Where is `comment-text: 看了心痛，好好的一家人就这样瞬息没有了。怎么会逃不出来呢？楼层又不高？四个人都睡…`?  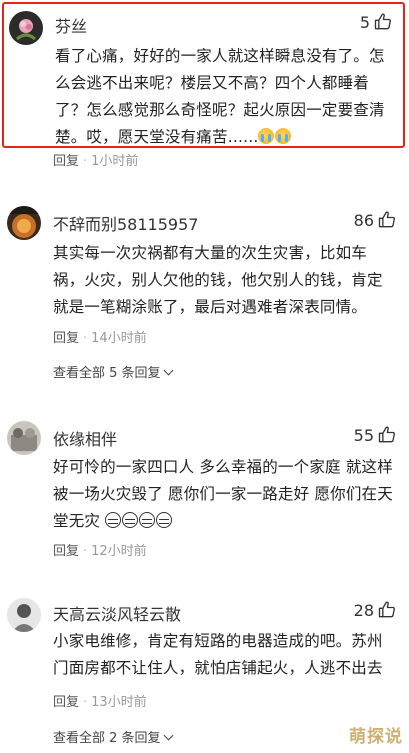
comment-text: 看了心痛，好好的一家人就这样瞬息没有了。怎么会逃不出来呢？楼层又不高？四个人都睡… is located at coordinates (225, 97).